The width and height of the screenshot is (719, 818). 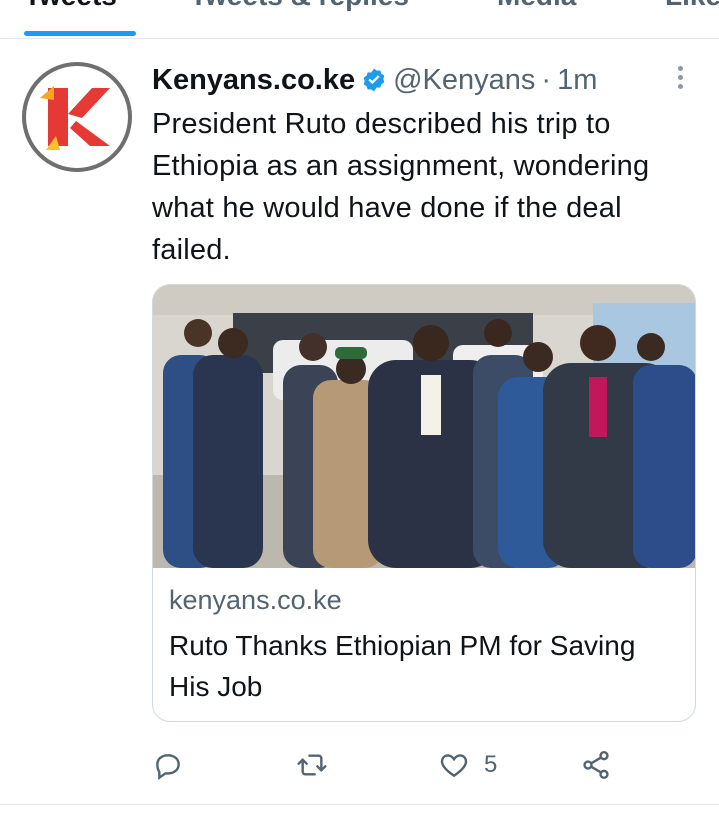 I want to click on share-button, so click(x=596, y=765).